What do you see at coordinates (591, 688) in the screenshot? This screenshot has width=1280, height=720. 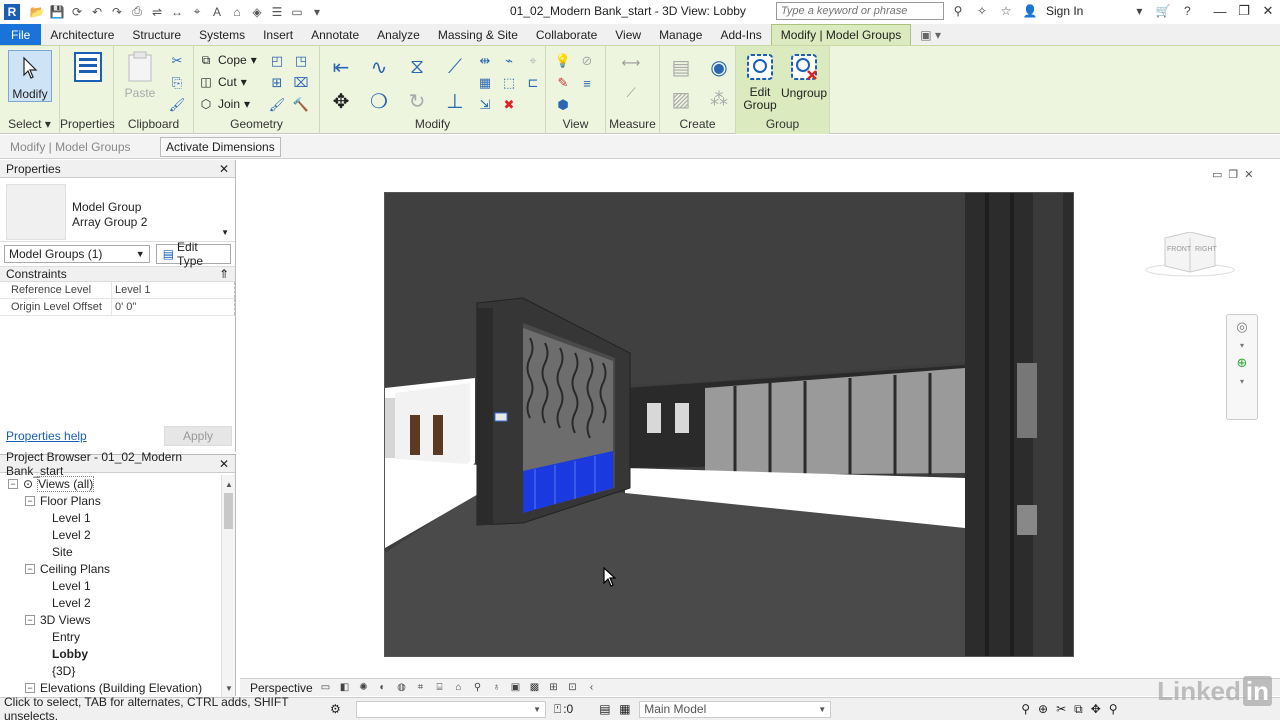 I see `view-bar-scroll-left-icon: ‹` at bounding box center [591, 688].